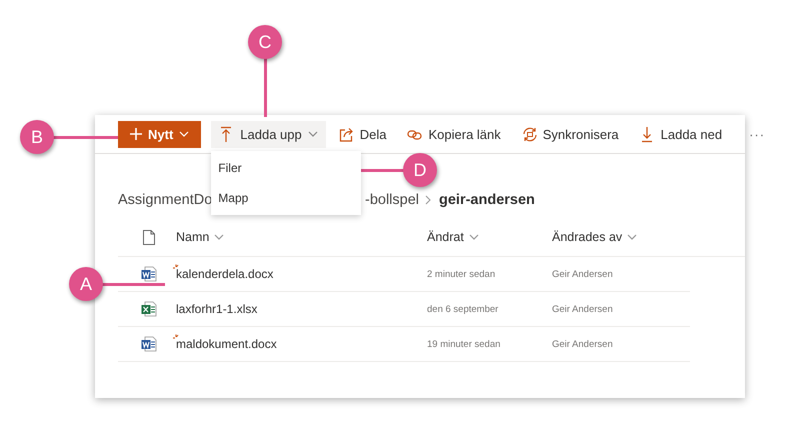 The height and width of the screenshot is (437, 785). Describe the element at coordinates (286, 167) in the screenshot. I see `menu-item: Filer` at that location.